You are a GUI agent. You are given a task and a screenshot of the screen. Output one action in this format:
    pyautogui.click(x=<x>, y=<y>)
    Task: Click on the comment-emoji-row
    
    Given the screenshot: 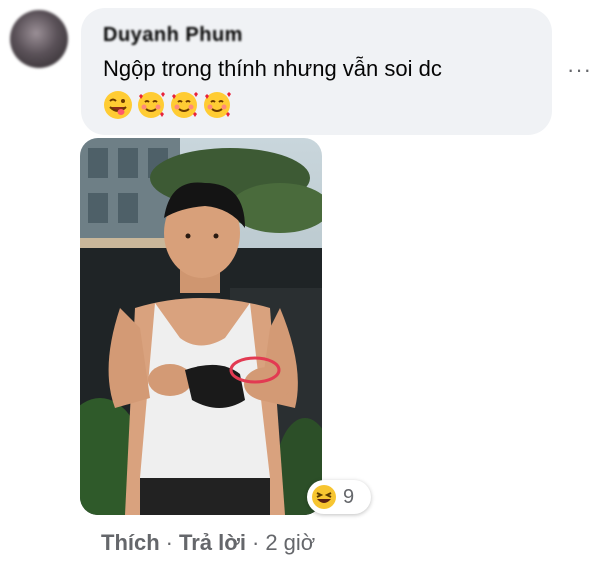 What is the action you would take?
    pyautogui.click(x=316, y=105)
    